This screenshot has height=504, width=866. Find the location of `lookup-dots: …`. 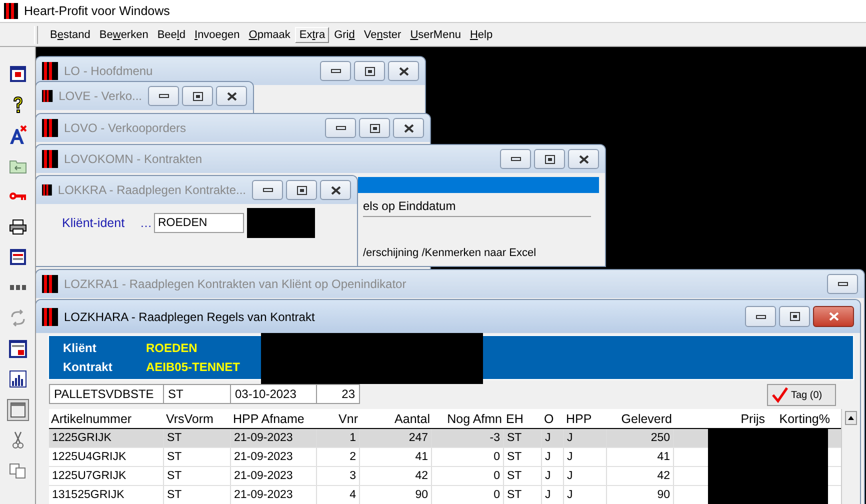

lookup-dots: … is located at coordinates (146, 223).